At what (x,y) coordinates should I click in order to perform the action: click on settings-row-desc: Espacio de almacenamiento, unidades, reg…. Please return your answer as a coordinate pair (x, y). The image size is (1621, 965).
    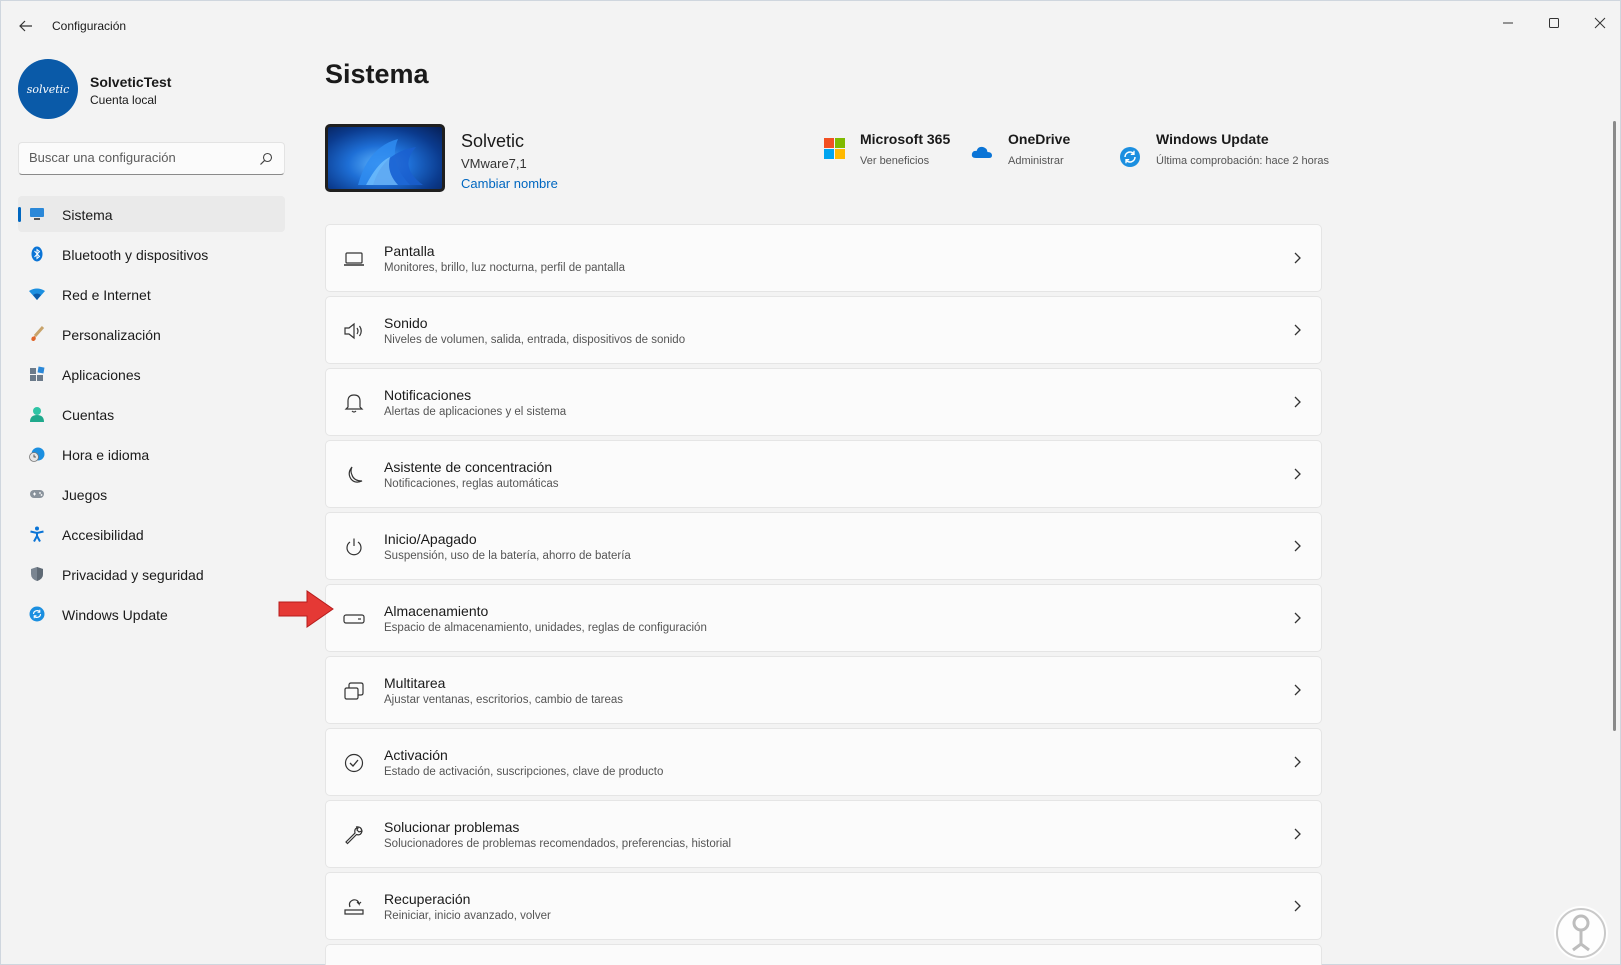
    Looking at the image, I should click on (545, 628).